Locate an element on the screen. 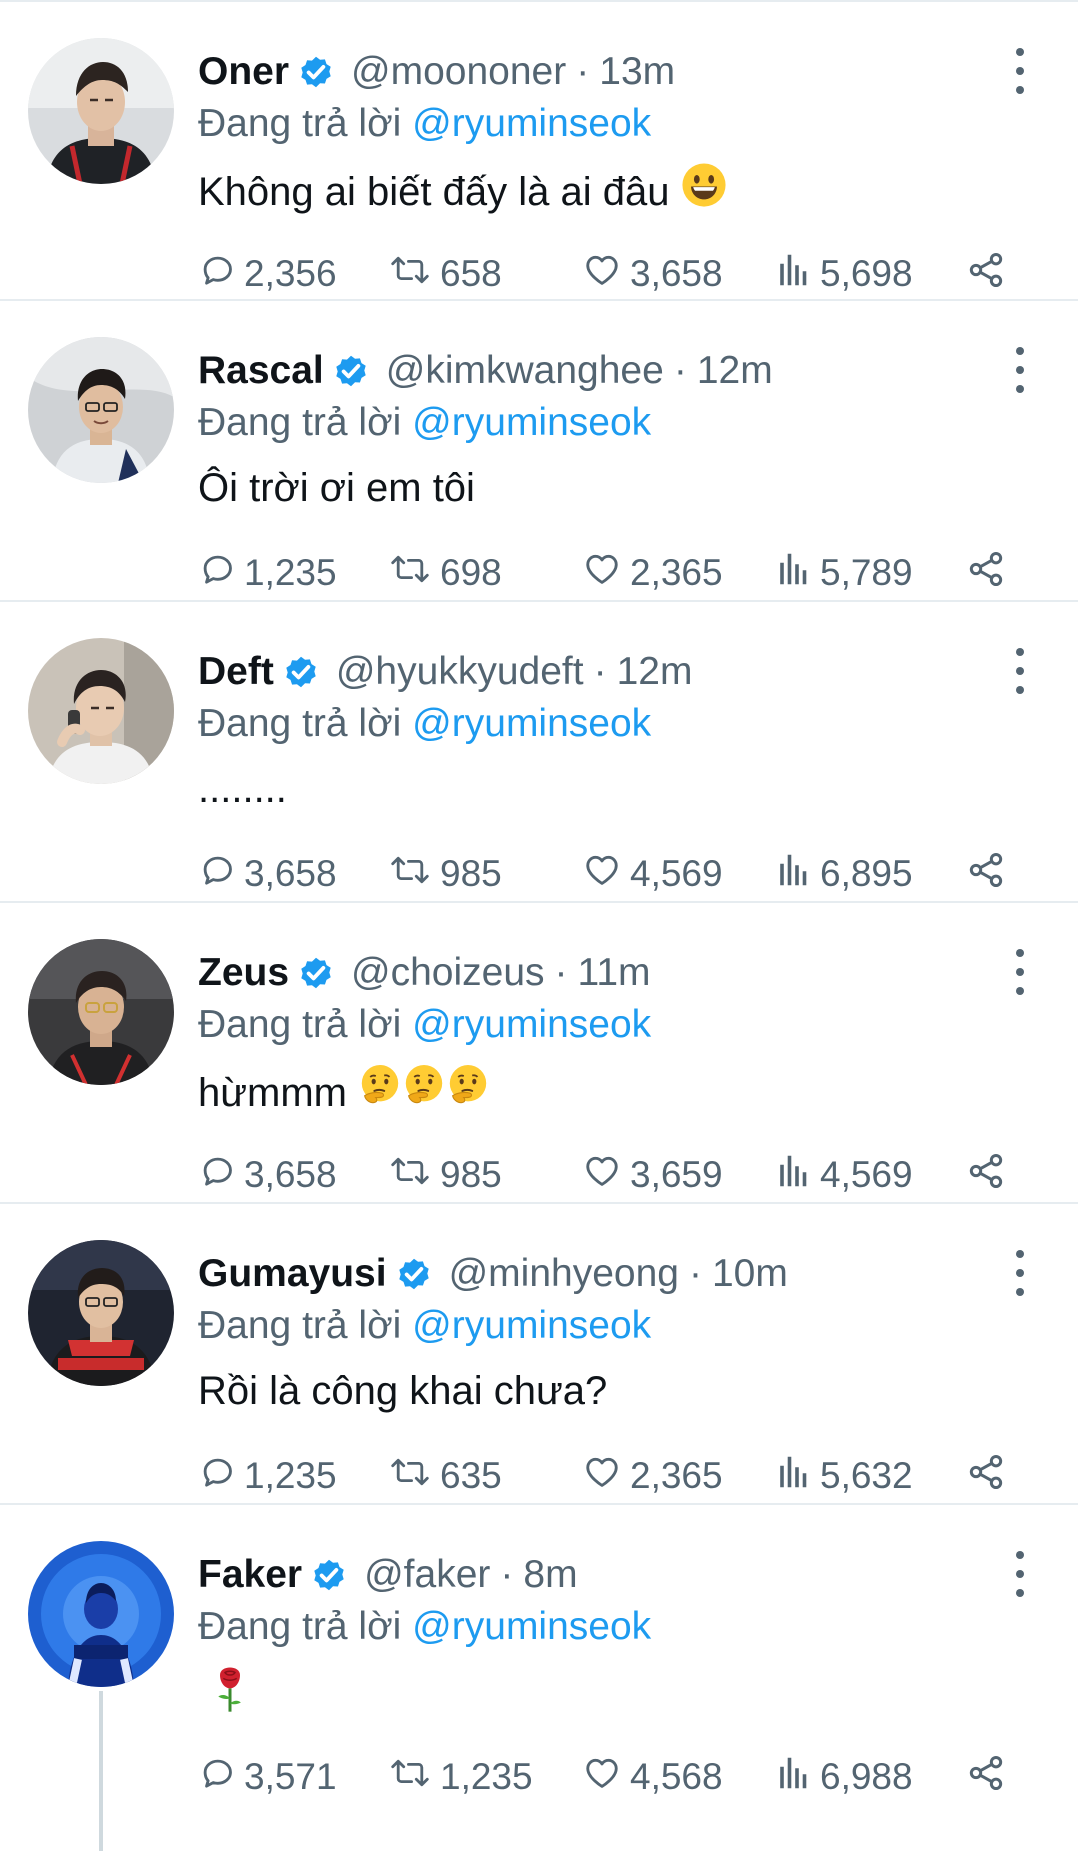 The height and width of the screenshot is (1851, 1078). views-button: 5,632 is located at coordinates (844, 1476).